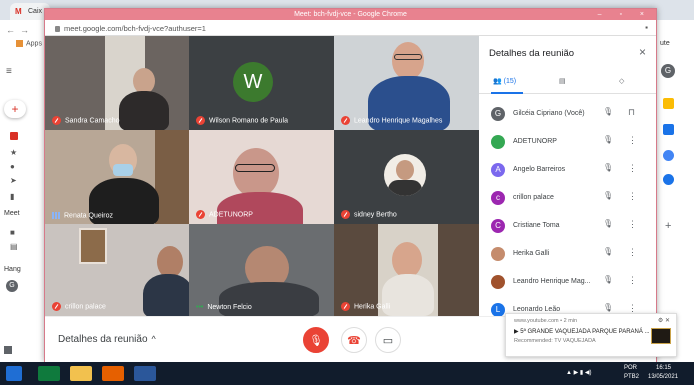  I want to click on participant-avatar: W, so click(253, 82).